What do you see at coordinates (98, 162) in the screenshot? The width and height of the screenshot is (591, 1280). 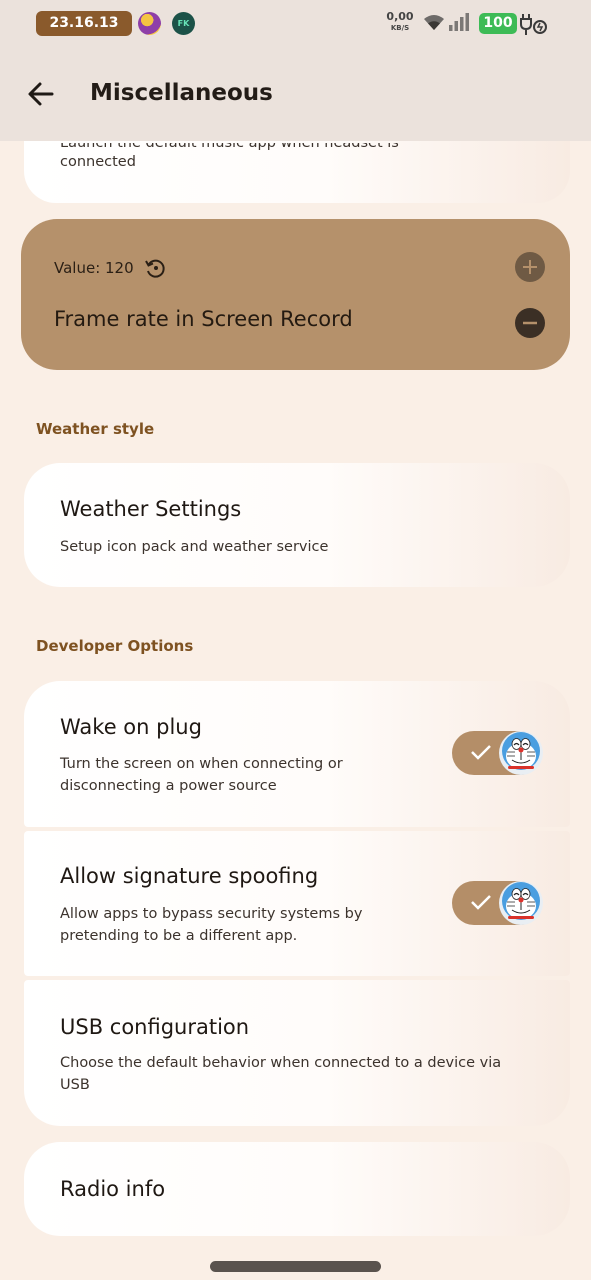 I see `headset-music-subtitle-line2: connected` at bounding box center [98, 162].